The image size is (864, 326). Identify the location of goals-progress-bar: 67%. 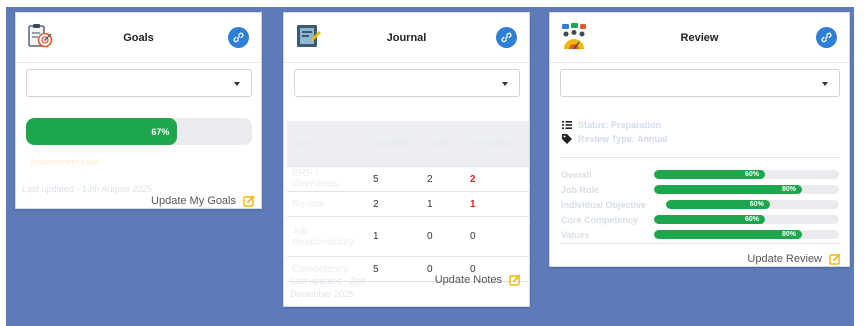
(139, 131).